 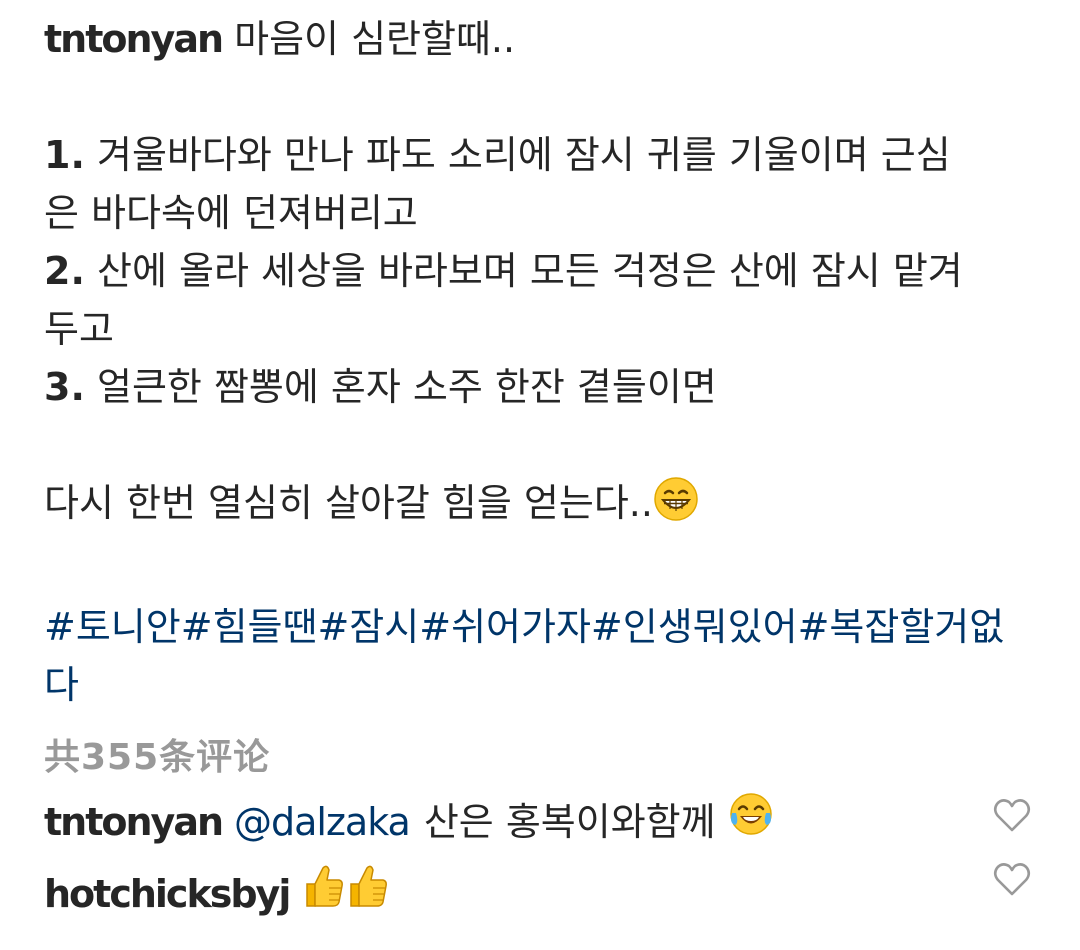 What do you see at coordinates (249, 627) in the screenshot?
I see `hashtag-link: #힘들땐` at bounding box center [249, 627].